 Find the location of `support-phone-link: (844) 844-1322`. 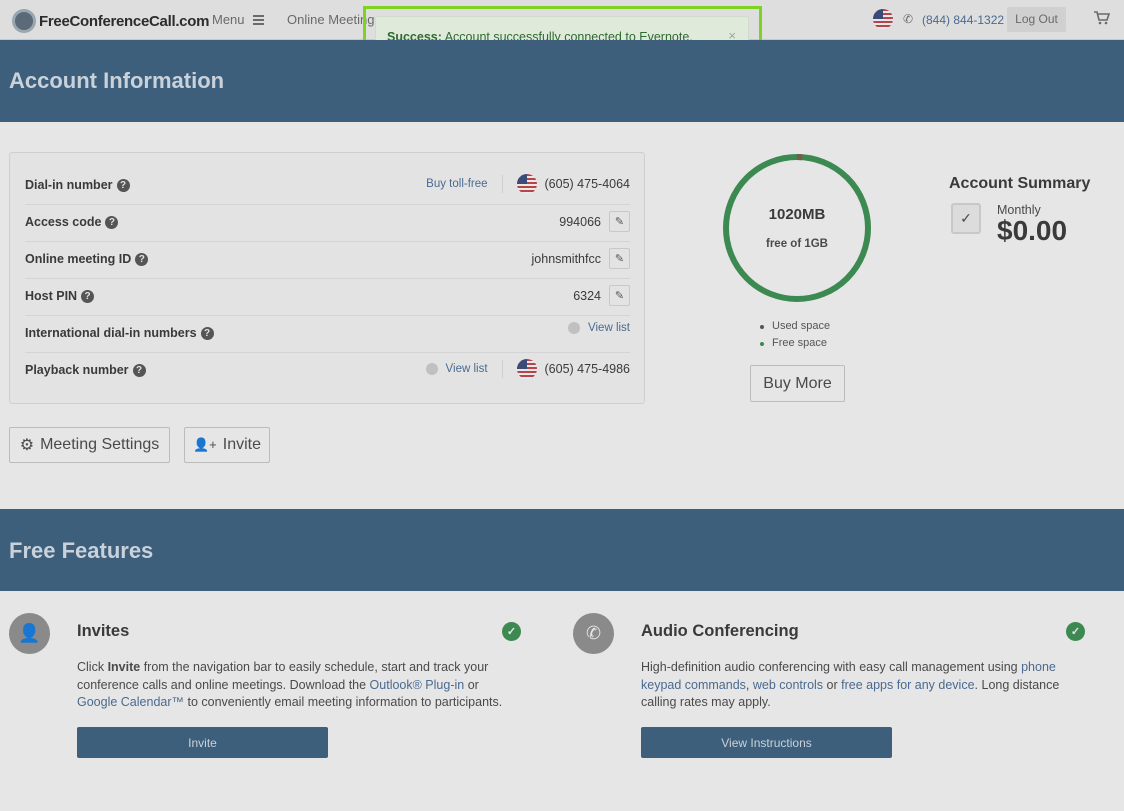

support-phone-link: (844) 844-1322 is located at coordinates (963, 20).